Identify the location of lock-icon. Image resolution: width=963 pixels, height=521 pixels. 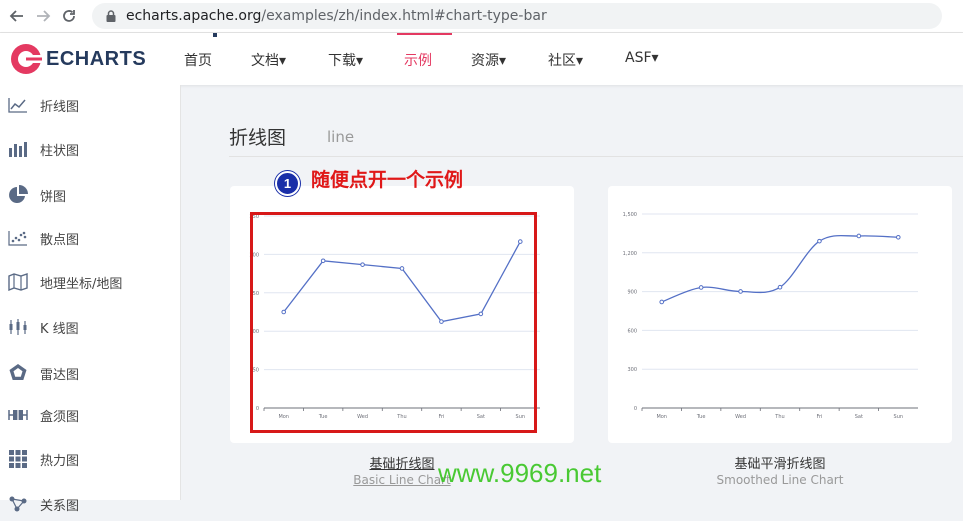
(111, 16).